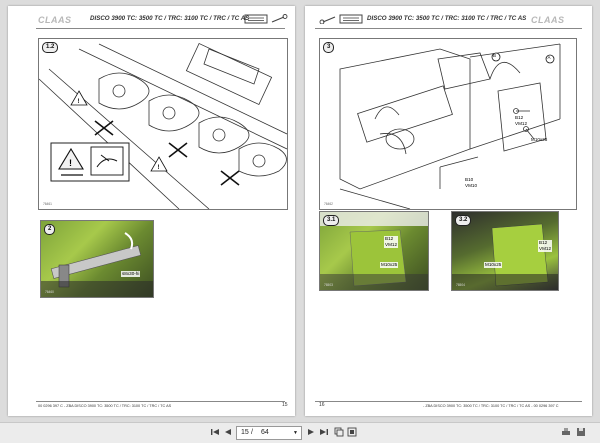 The width and height of the screenshot is (600, 443). I want to click on figure-3-1-photo: 3.1 B12 VM12 M10x25 76503, so click(374, 251).